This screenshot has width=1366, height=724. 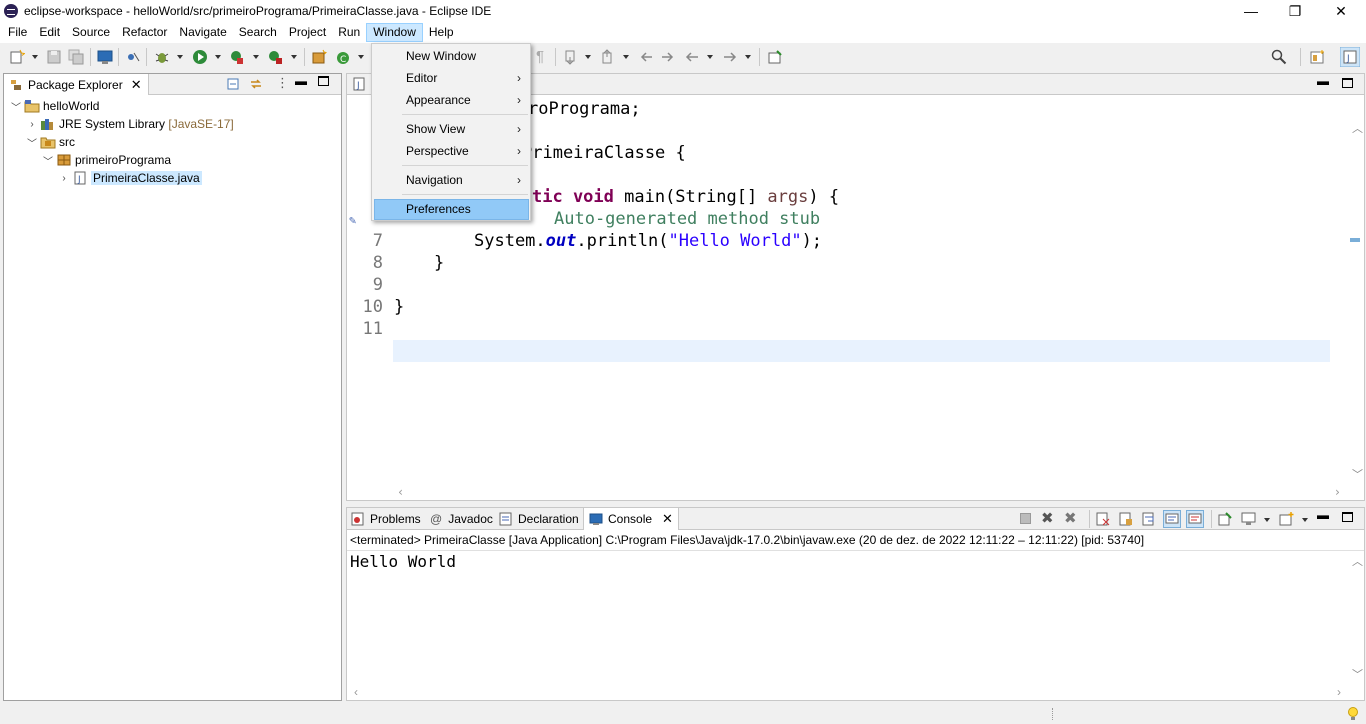 I want to click on console-vertical-scrollbar: ︿ ﹀, so click(x=1355, y=617).